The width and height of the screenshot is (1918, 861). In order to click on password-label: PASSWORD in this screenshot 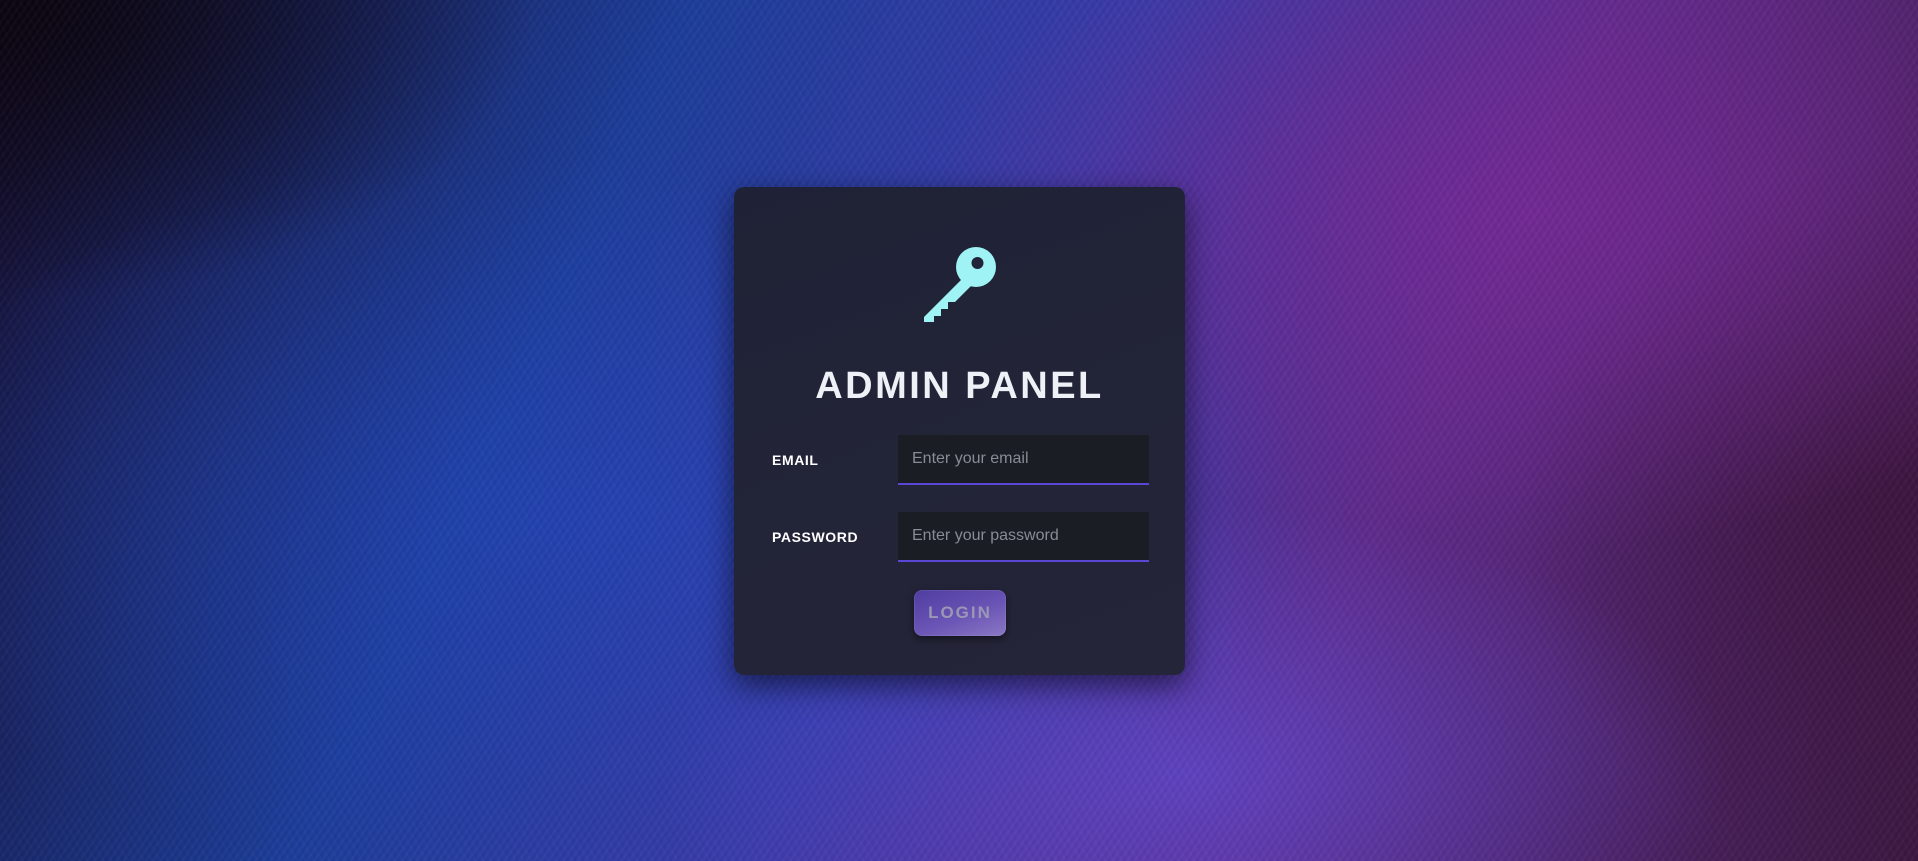, I will do `click(815, 537)`.